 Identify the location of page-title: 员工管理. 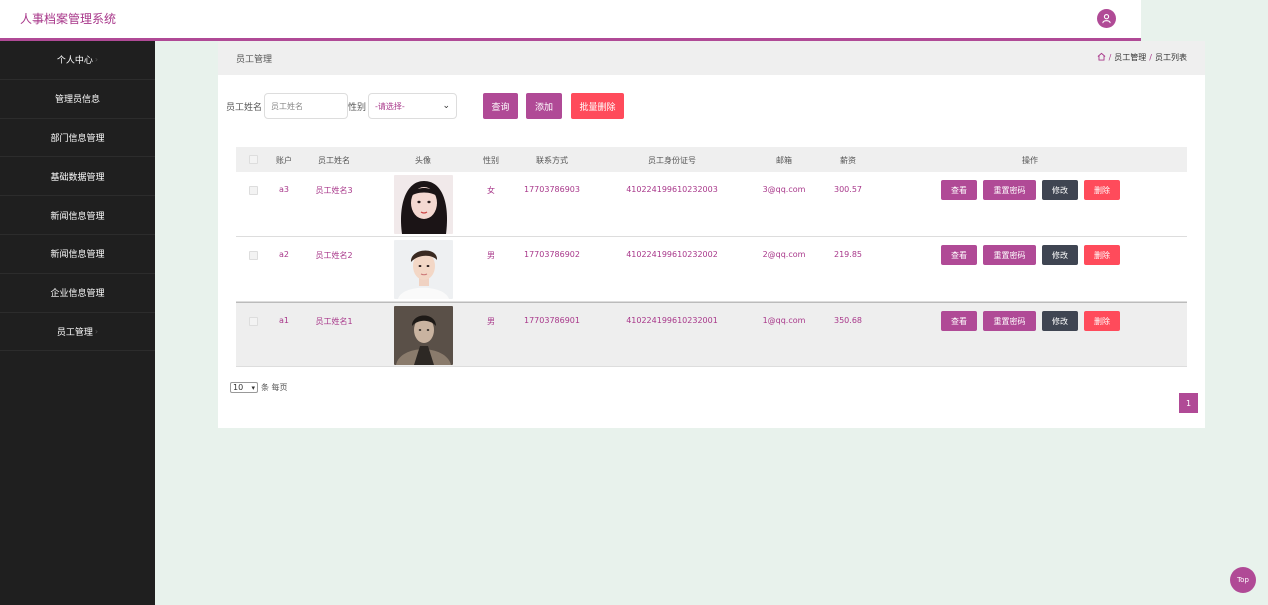
(254, 60).